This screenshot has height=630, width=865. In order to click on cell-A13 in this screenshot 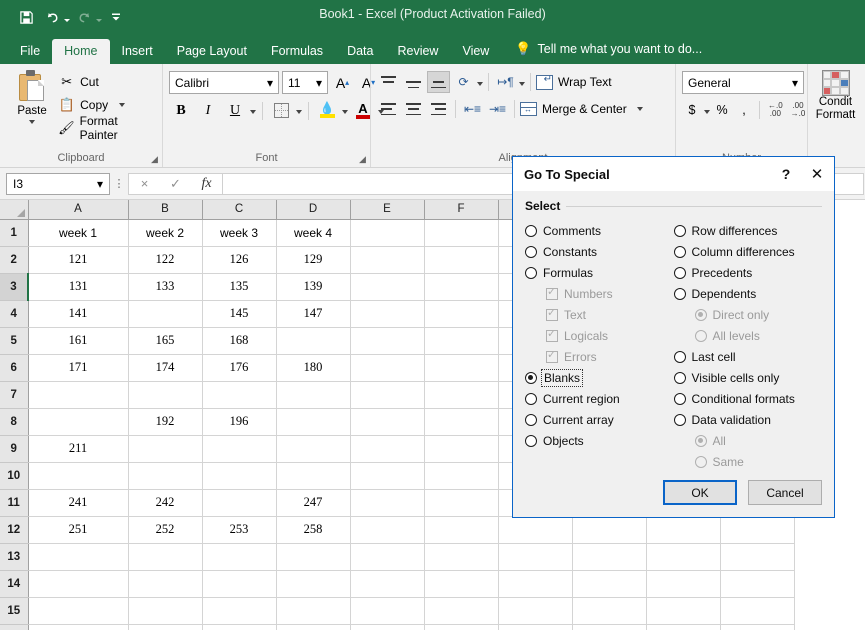, I will do `click(78, 557)`.